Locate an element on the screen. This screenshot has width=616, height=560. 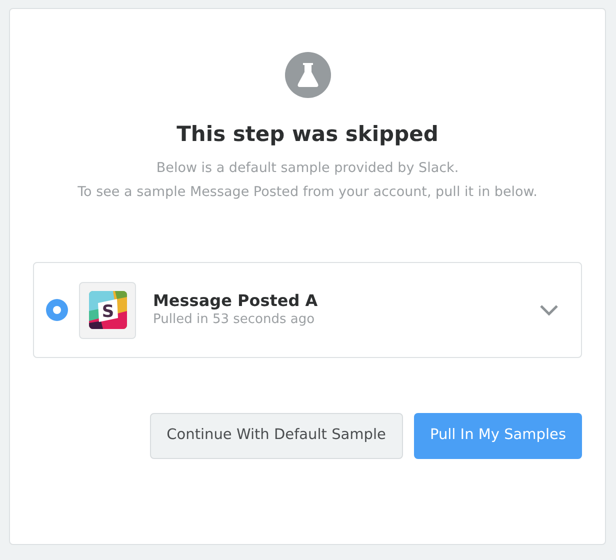
slack-logo-icon: S is located at coordinates (107, 310).